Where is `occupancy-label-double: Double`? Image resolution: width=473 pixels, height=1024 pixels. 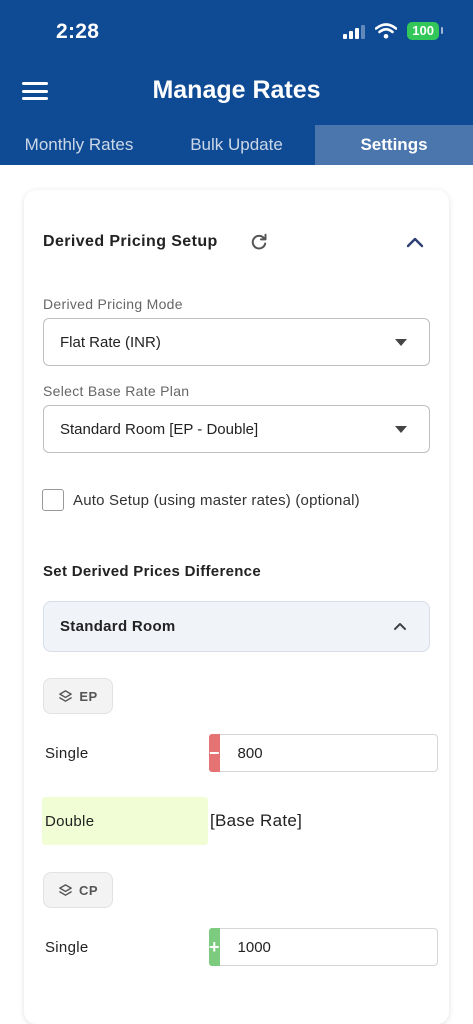
occupancy-label-double: Double is located at coordinates (125, 821).